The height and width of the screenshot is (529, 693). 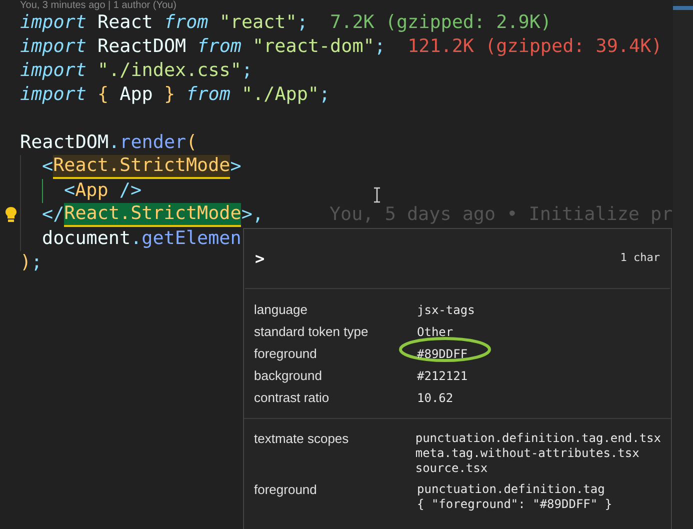 I want to click on scope-value: { "foreground": "#89DDFF" }, so click(x=514, y=504).